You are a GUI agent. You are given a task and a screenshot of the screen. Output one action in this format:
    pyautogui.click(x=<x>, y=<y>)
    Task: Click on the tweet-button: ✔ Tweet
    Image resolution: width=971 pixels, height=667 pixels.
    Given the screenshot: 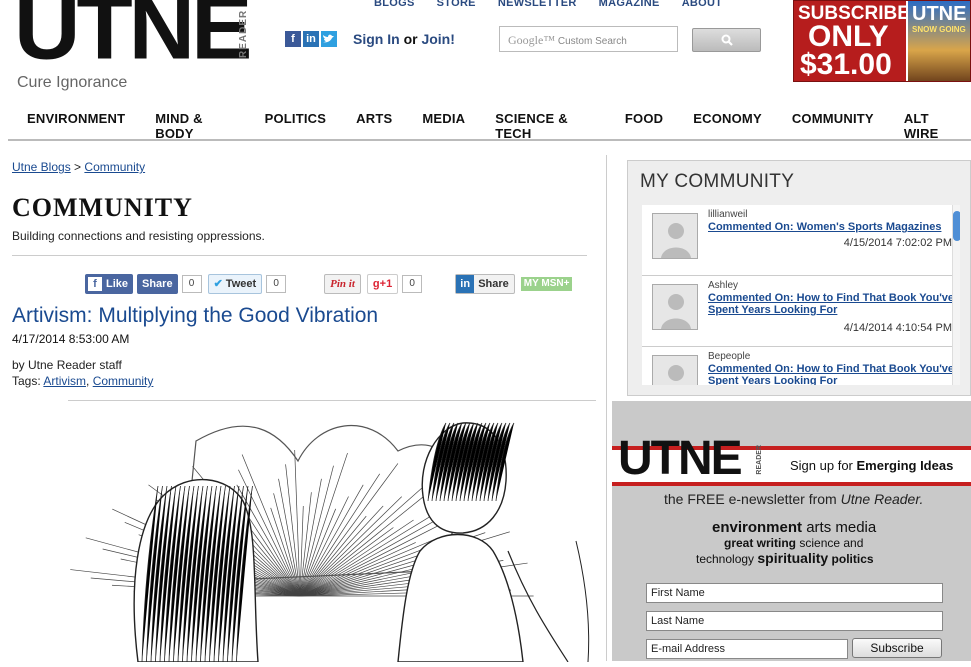 What is the action you would take?
    pyautogui.click(x=235, y=283)
    